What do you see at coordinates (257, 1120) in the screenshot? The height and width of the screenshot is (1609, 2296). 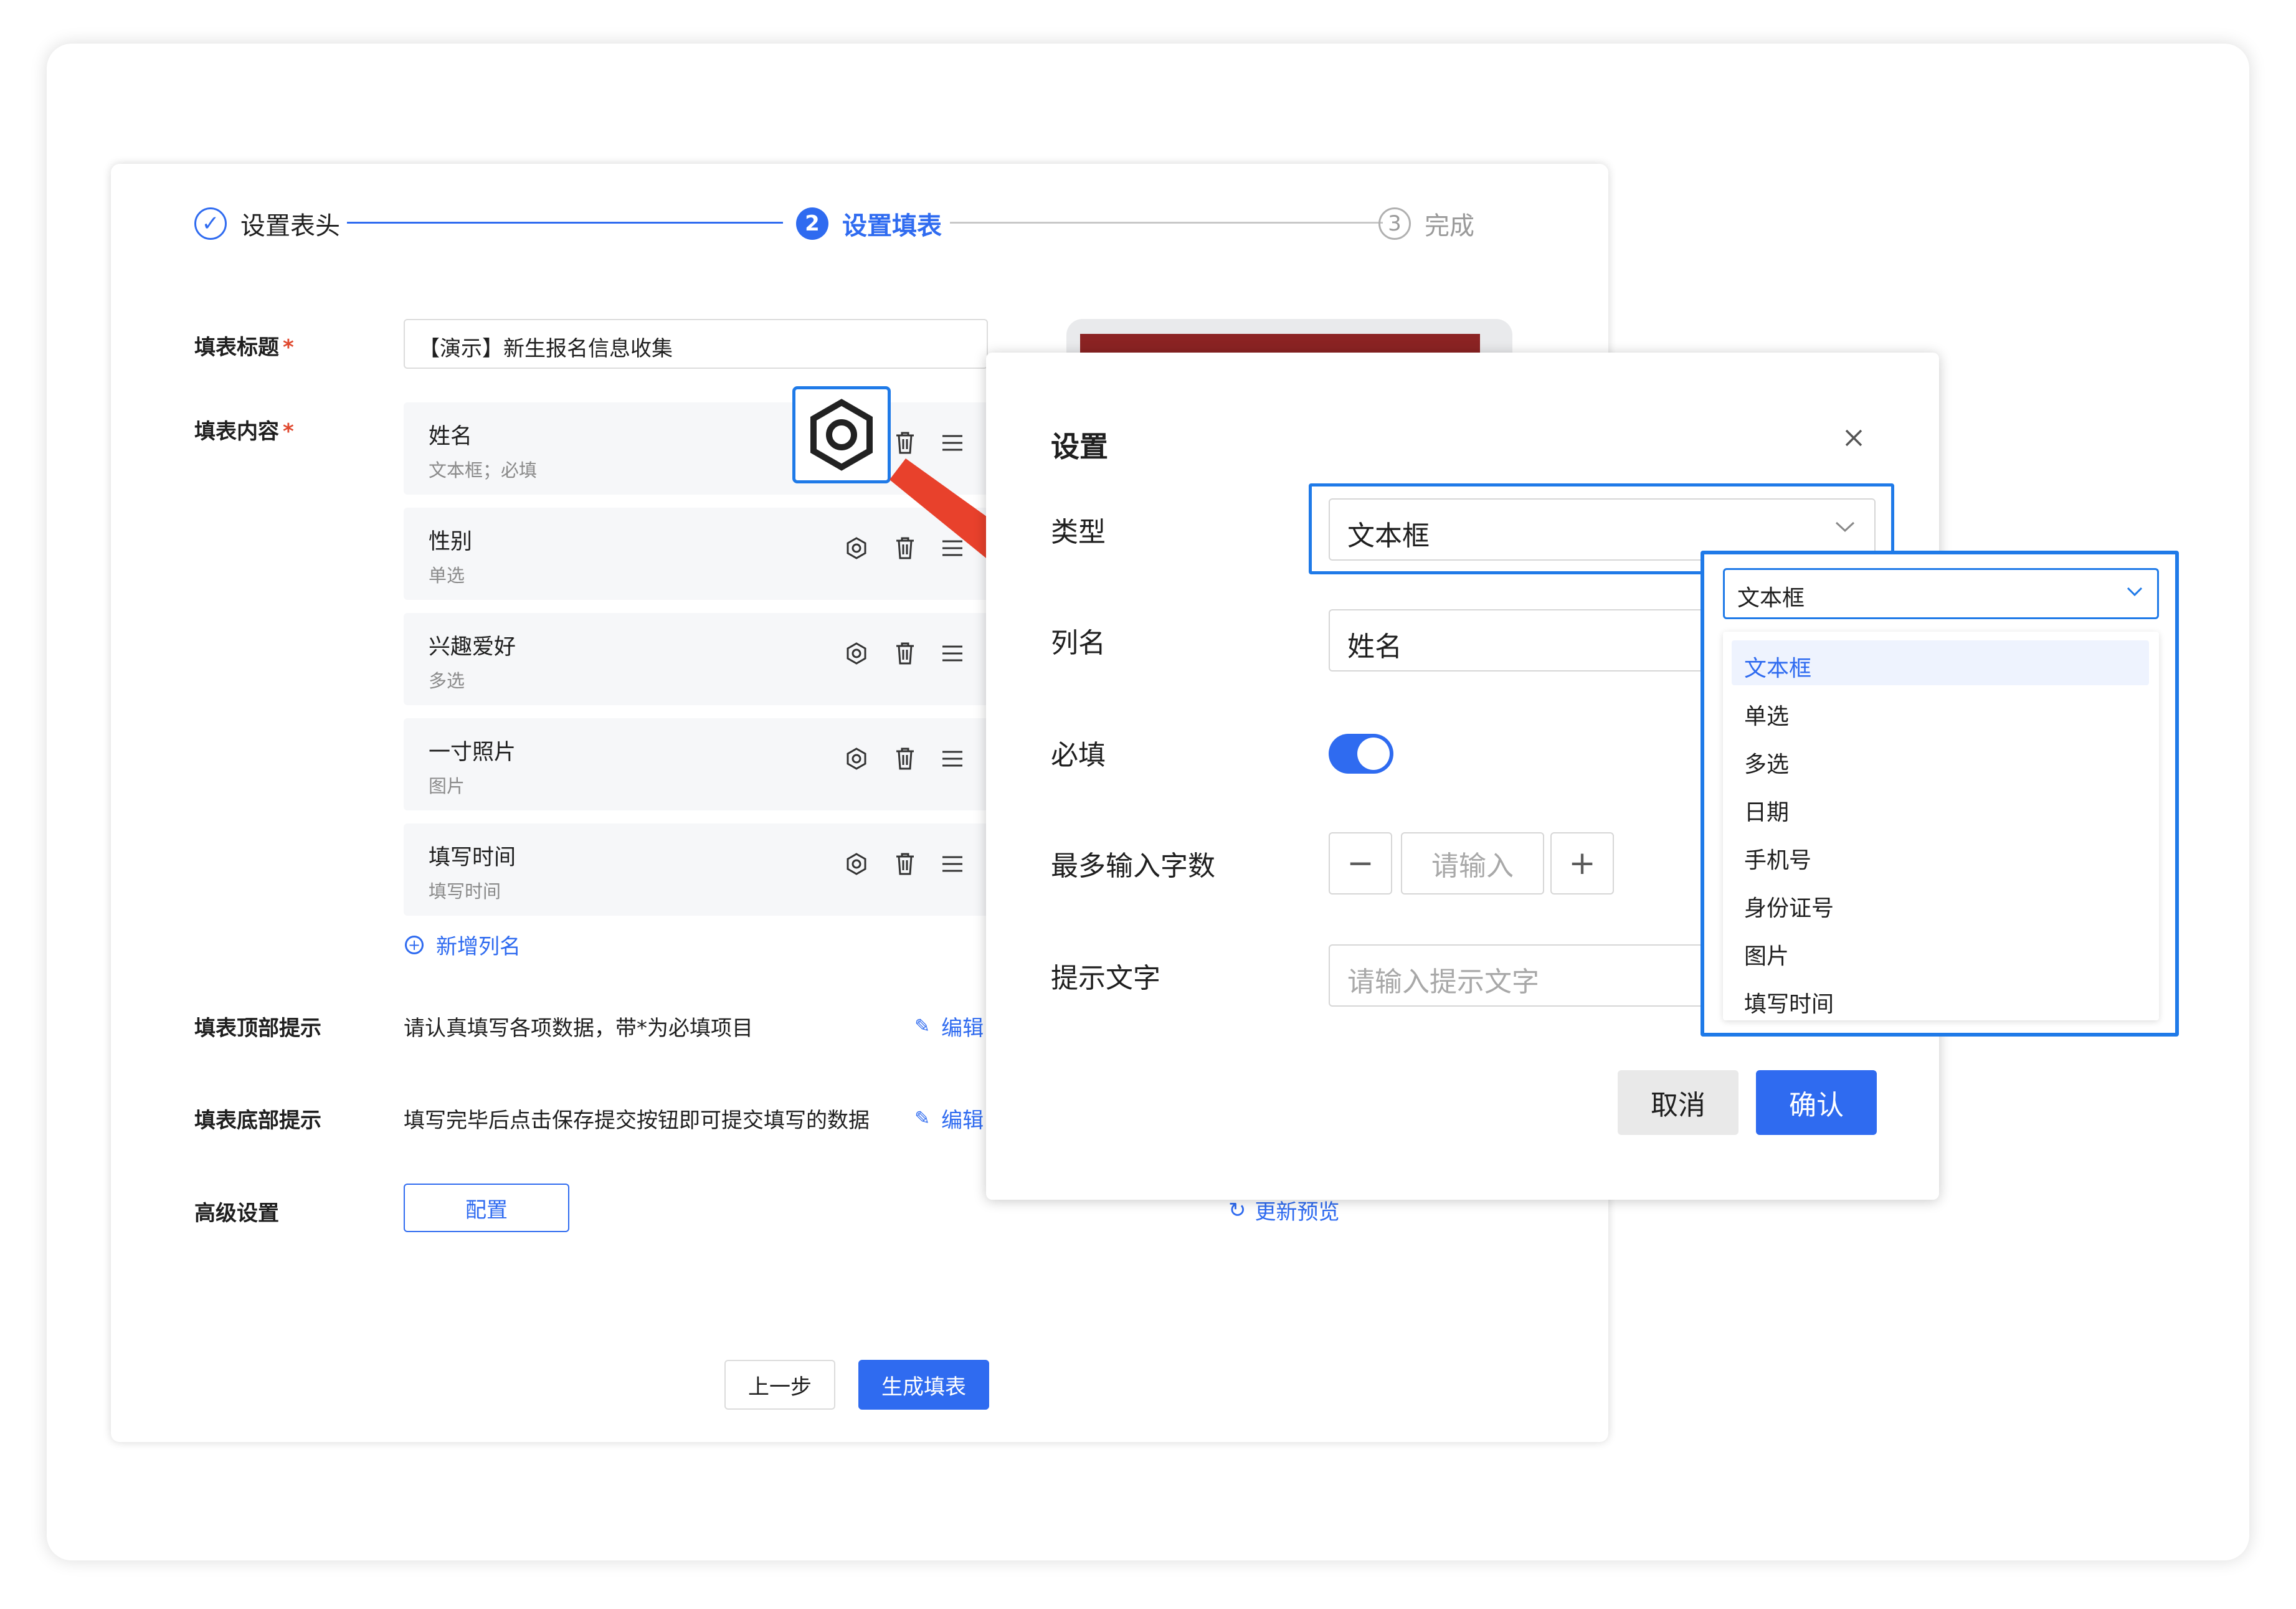 I see `bottom-tip-label: 填表底部提示` at bounding box center [257, 1120].